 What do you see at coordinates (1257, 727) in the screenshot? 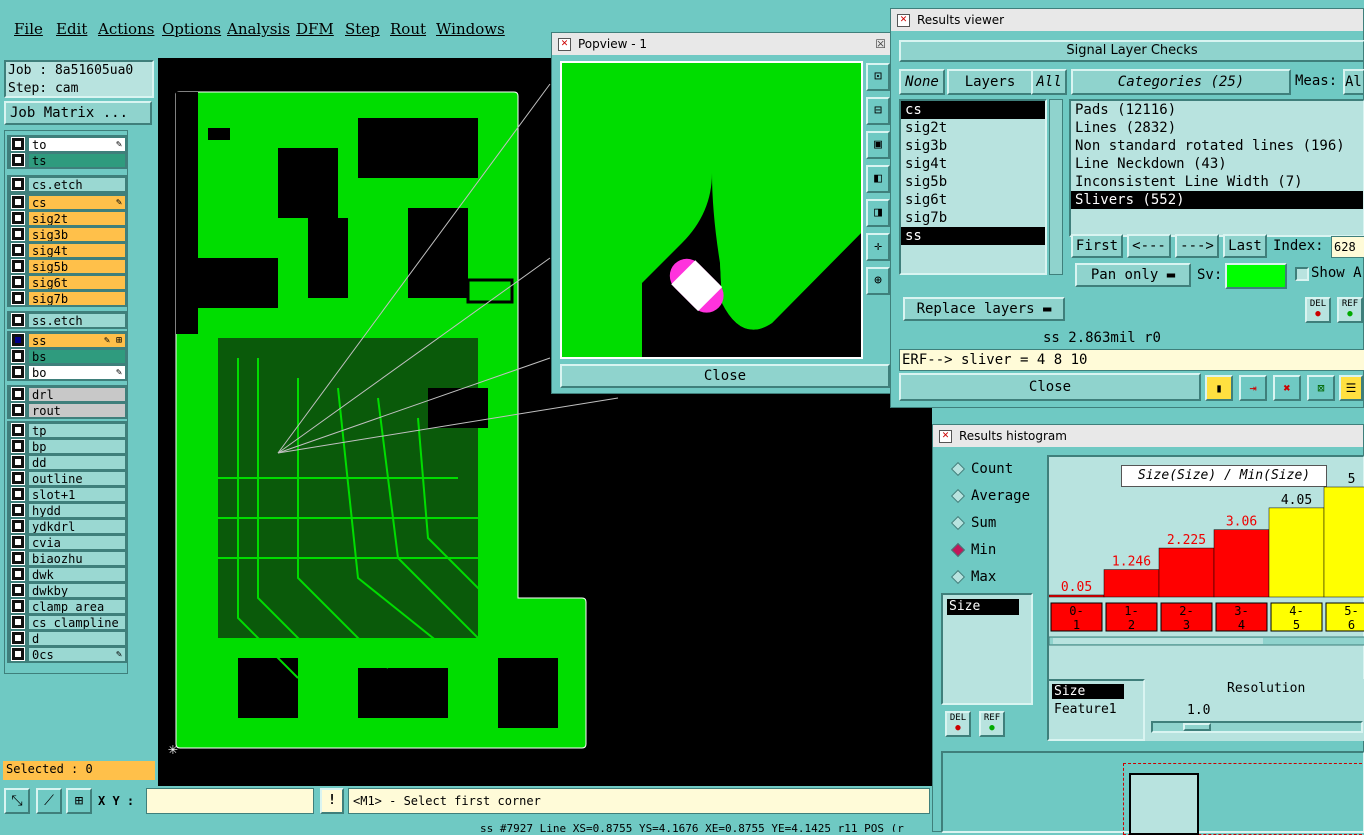
I see `resolution-slider` at bounding box center [1257, 727].